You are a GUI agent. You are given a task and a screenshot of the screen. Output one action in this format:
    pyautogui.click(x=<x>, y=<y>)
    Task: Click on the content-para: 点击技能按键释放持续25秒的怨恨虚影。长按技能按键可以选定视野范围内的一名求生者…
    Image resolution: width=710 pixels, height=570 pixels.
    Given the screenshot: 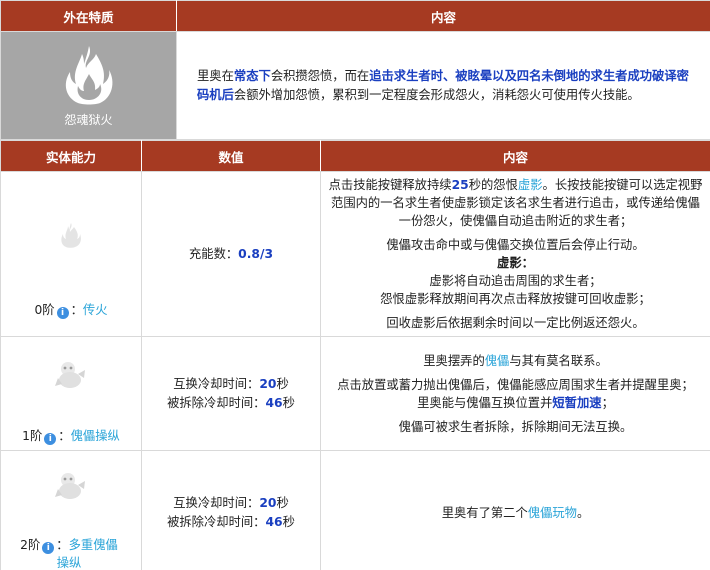 What is the action you would take?
    pyautogui.click(x=515, y=203)
    